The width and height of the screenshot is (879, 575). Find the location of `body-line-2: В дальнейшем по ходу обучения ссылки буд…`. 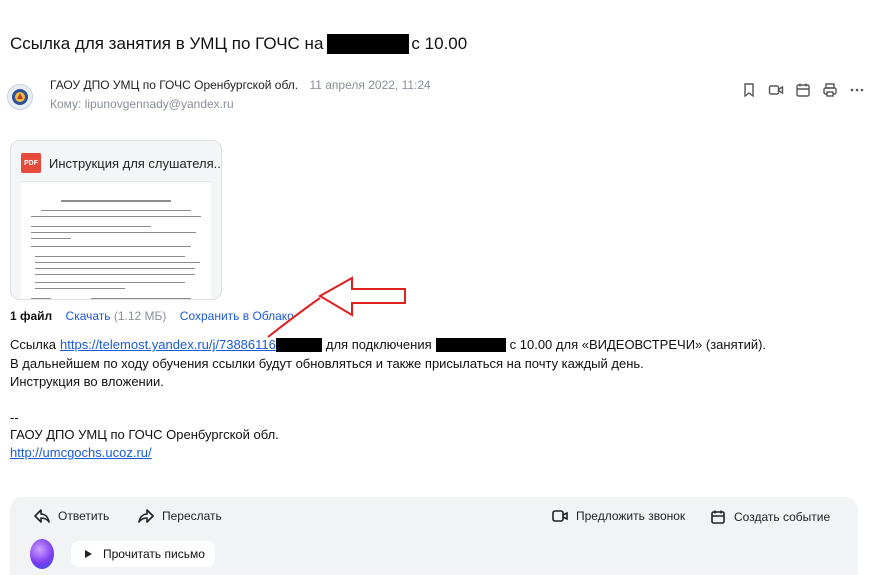

body-line-2: В дальнейшем по ходу обучения ссылки буд… is located at coordinates (327, 363).